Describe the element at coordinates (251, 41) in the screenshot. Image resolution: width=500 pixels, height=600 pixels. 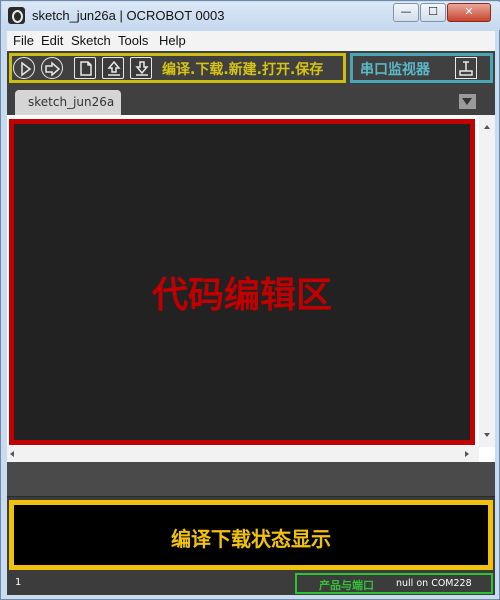
I see `menu-bar: File Edit Sketch Tools Help` at that location.